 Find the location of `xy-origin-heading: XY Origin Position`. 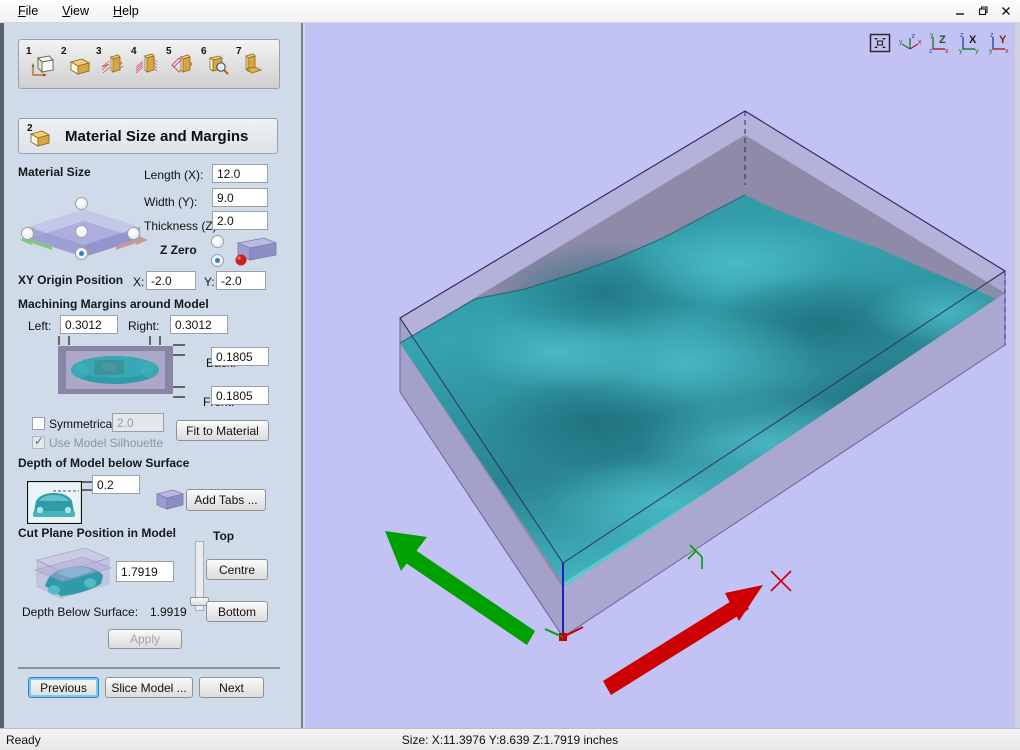

xy-origin-heading: XY Origin Position is located at coordinates (71, 280).